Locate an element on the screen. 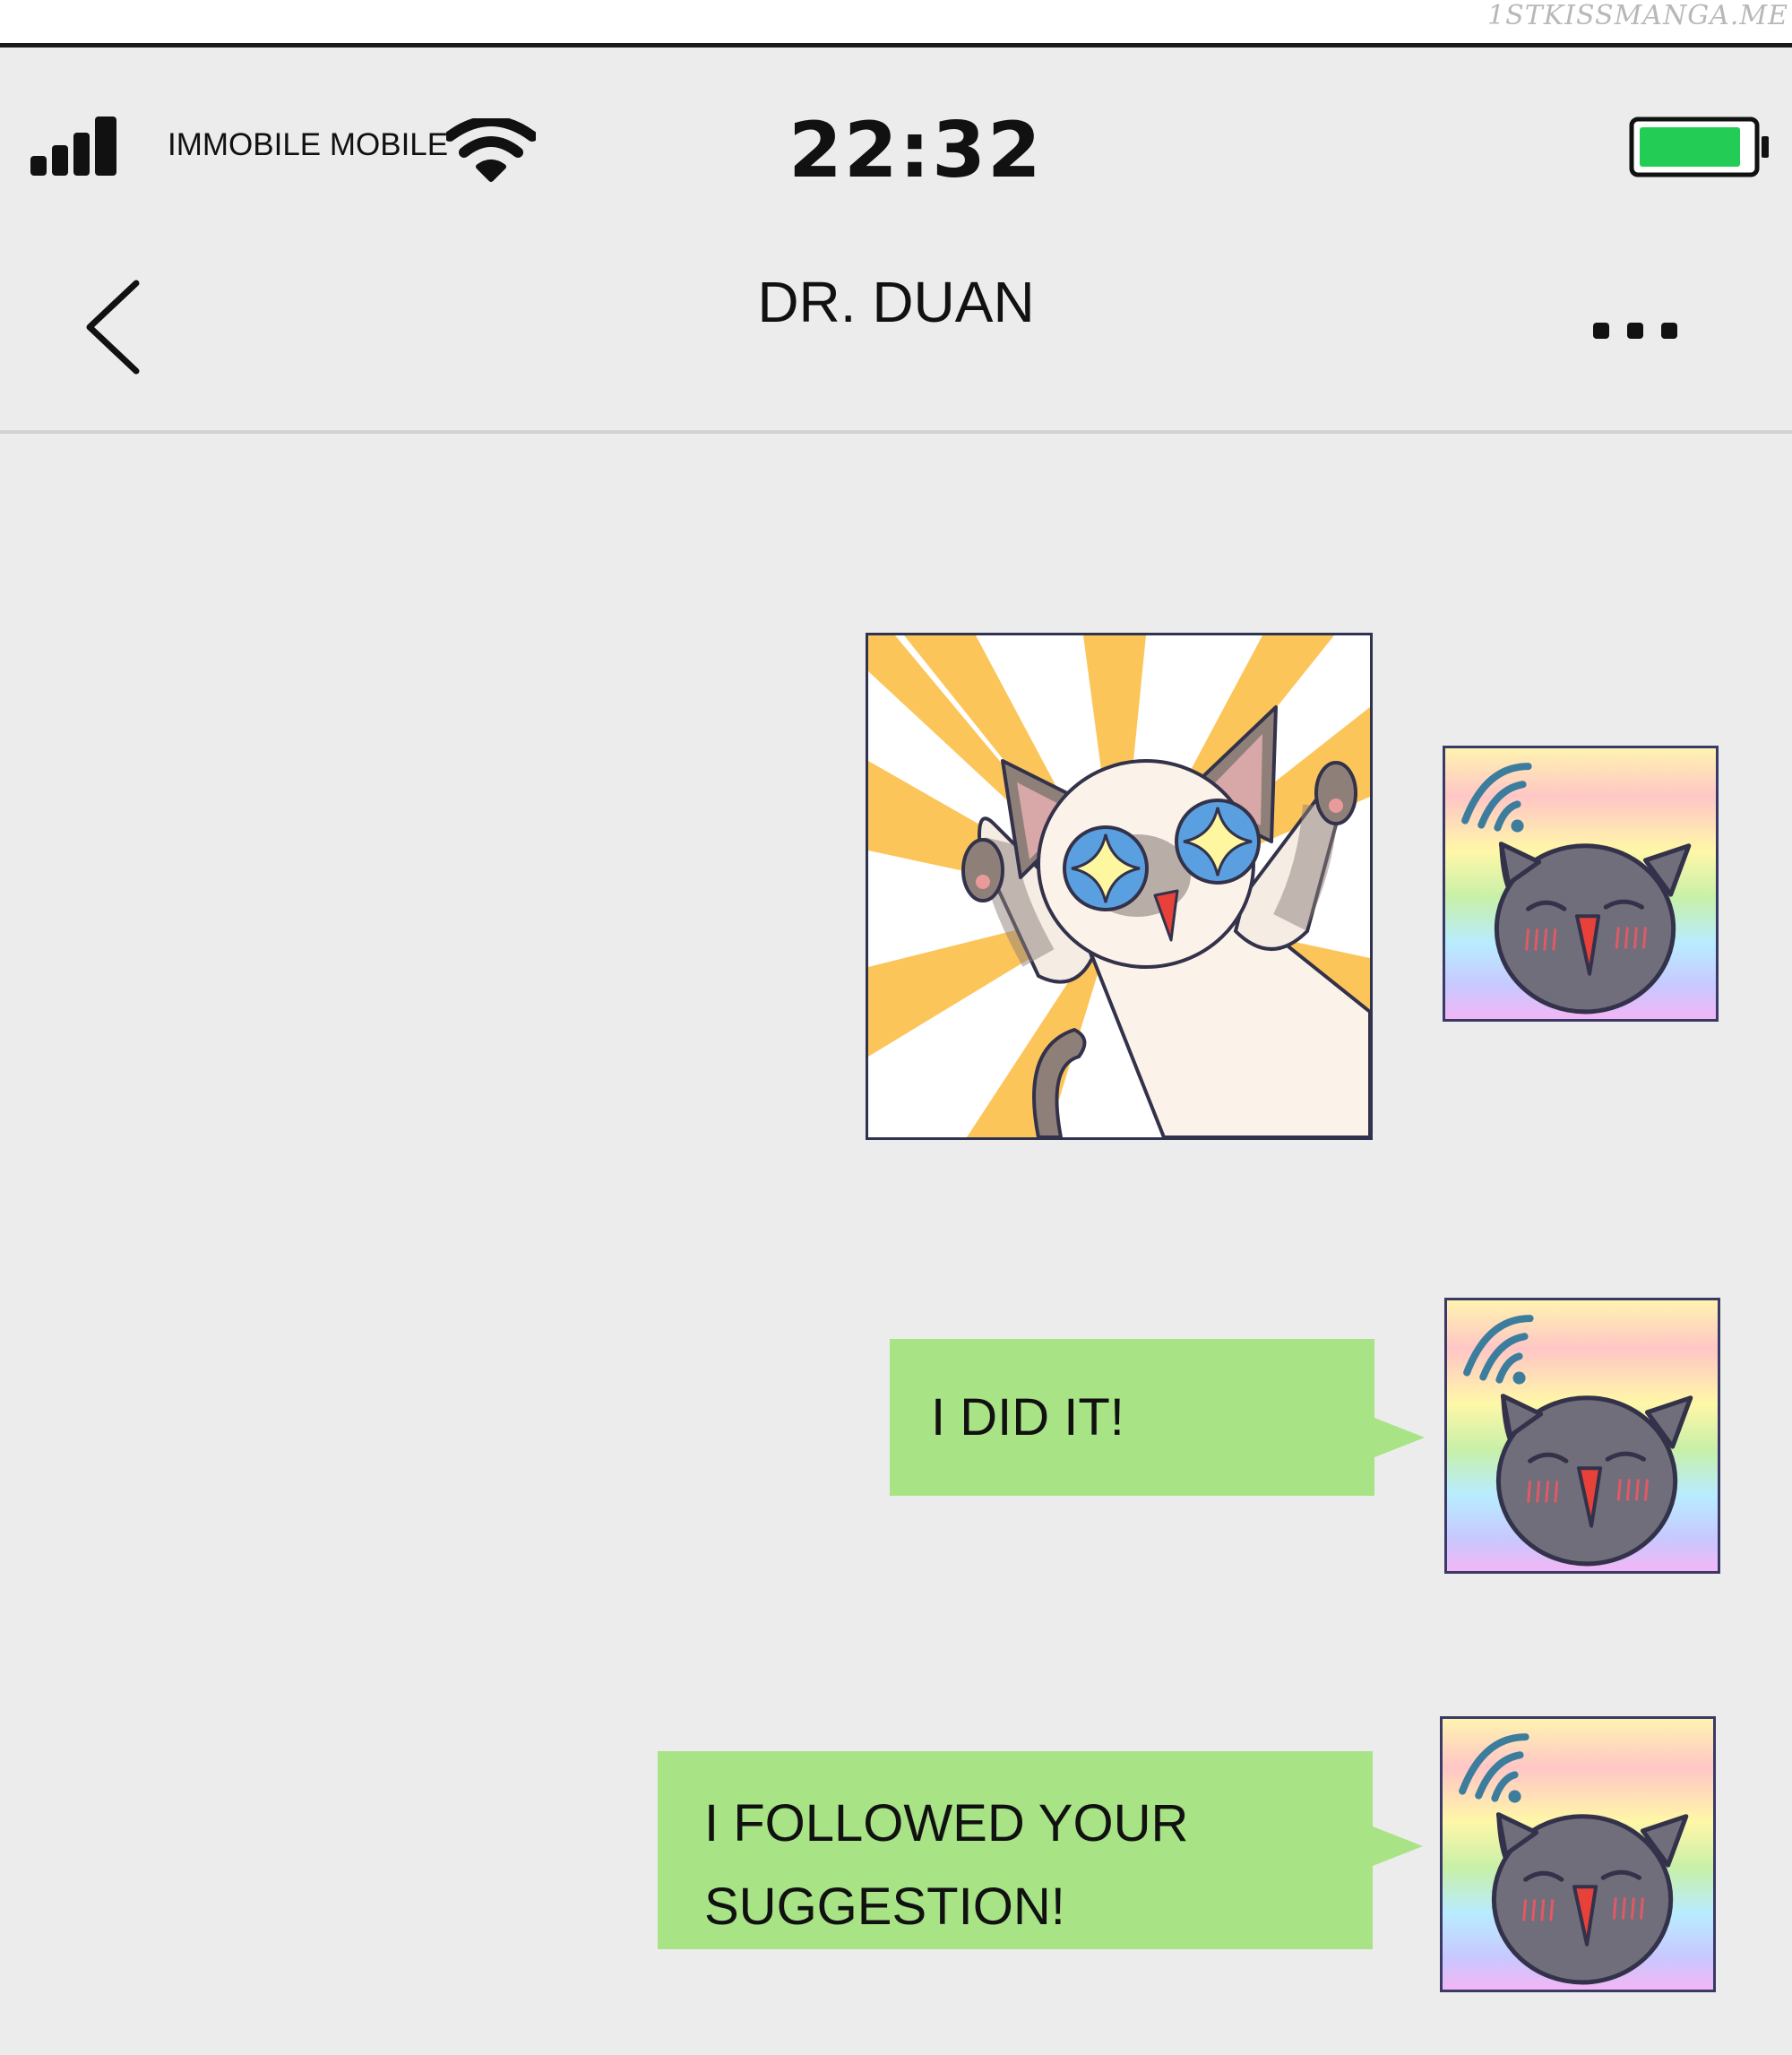 The width and height of the screenshot is (1792, 2055). watermark: 1STKISSMANGA.ME is located at coordinates (1638, 15).